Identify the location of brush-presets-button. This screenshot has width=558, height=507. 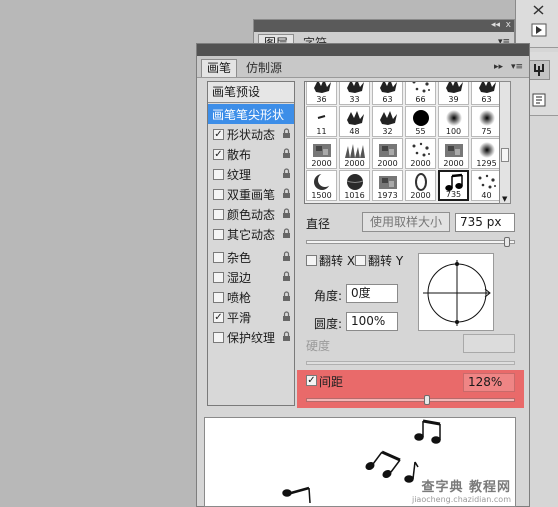
(539, 100).